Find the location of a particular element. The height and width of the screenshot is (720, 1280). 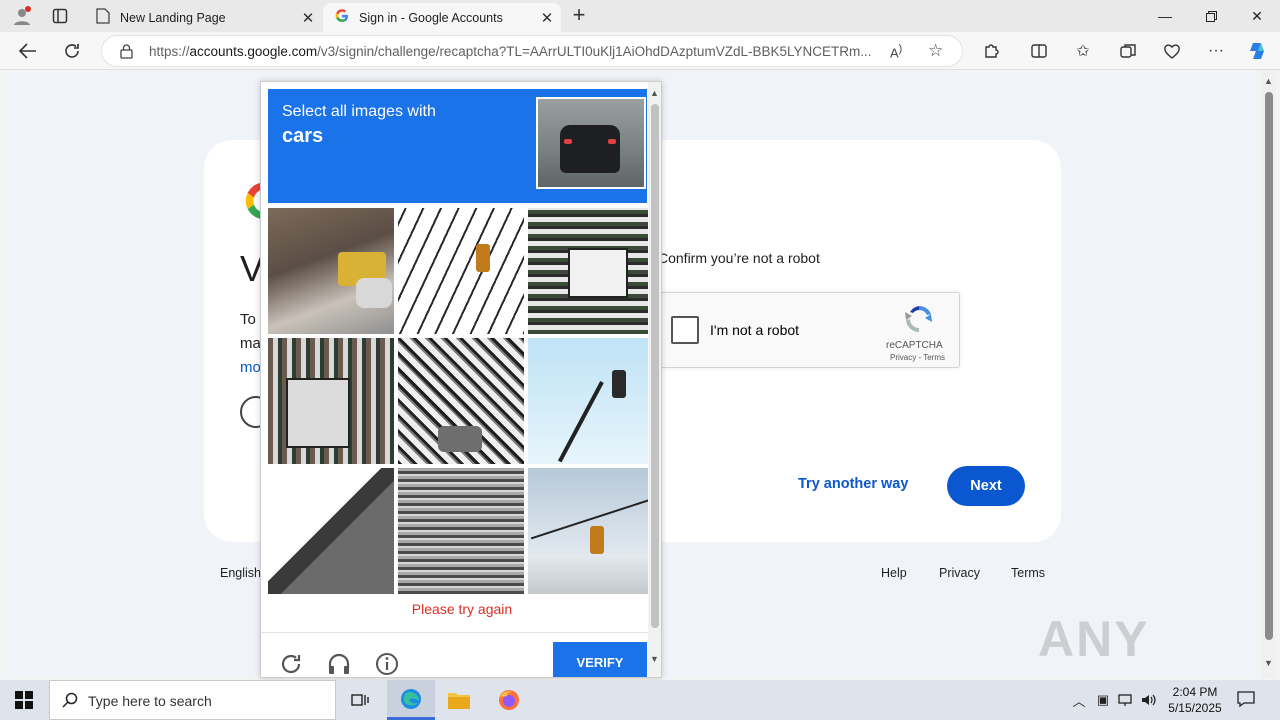

footer-privacy-link: Privacy is located at coordinates (959, 573).